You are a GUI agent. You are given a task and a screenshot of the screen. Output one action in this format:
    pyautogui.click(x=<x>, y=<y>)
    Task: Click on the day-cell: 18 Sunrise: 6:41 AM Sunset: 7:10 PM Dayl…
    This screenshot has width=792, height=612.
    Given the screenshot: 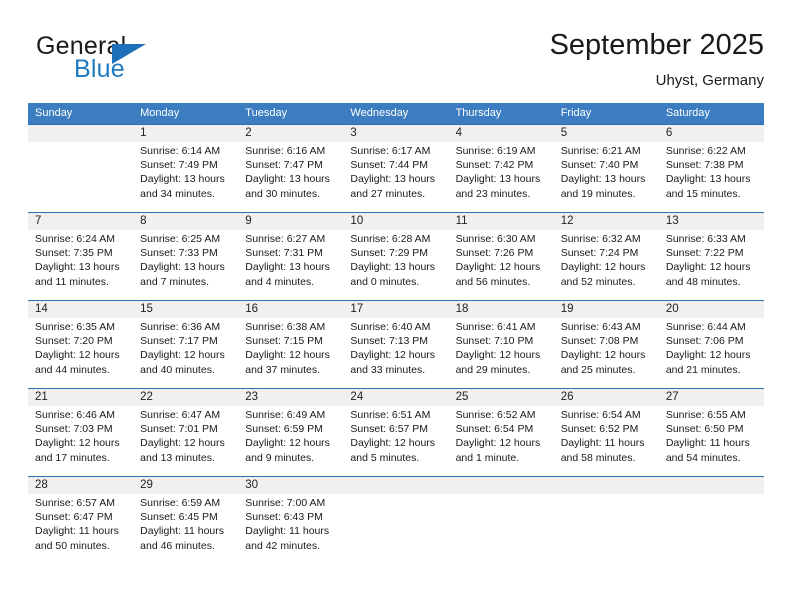 What is the action you would take?
    pyautogui.click(x=501, y=345)
    